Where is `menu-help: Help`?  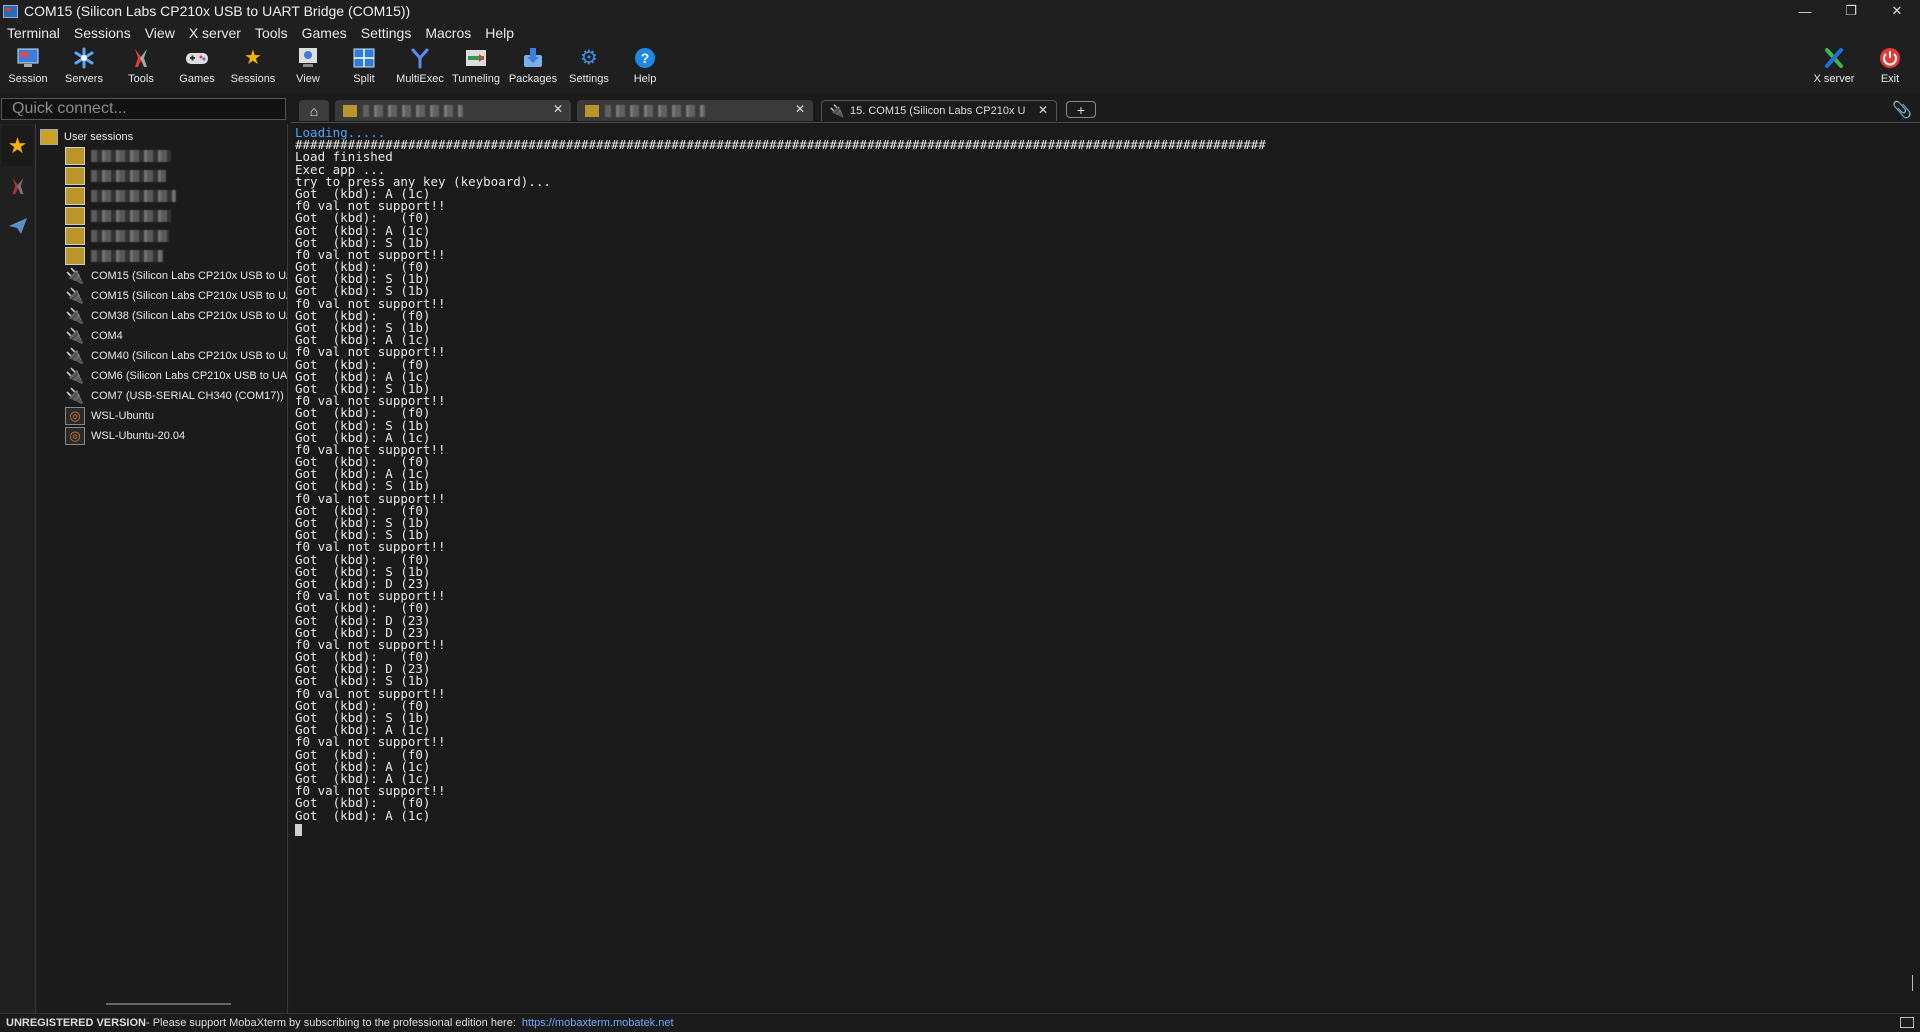
menu-help: Help is located at coordinates (499, 33).